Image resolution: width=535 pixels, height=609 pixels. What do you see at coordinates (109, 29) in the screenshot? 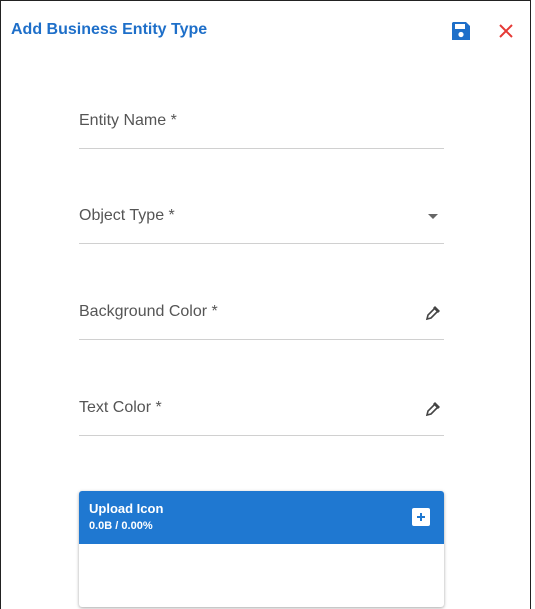
I see `dialog-title: Add Business Entity Type` at bounding box center [109, 29].